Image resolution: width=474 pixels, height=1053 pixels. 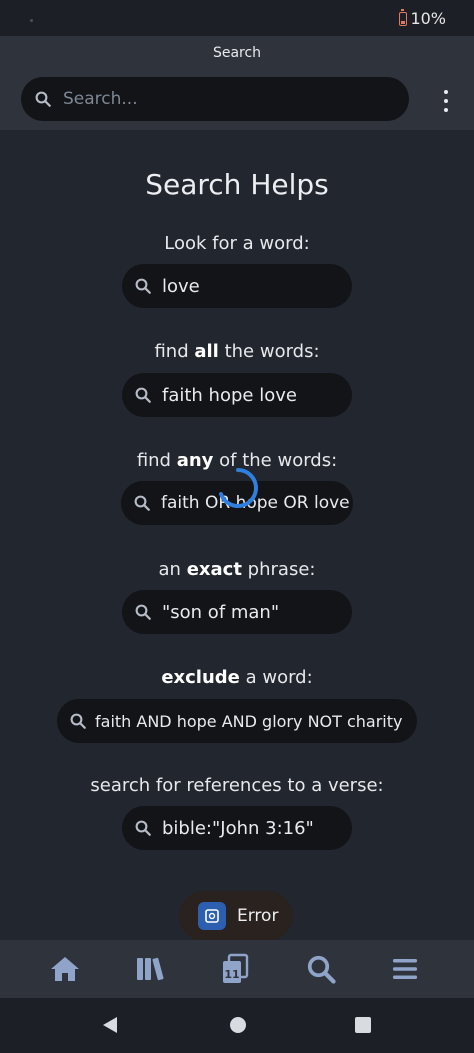 What do you see at coordinates (223, 99) in the screenshot?
I see `search-input` at bounding box center [223, 99].